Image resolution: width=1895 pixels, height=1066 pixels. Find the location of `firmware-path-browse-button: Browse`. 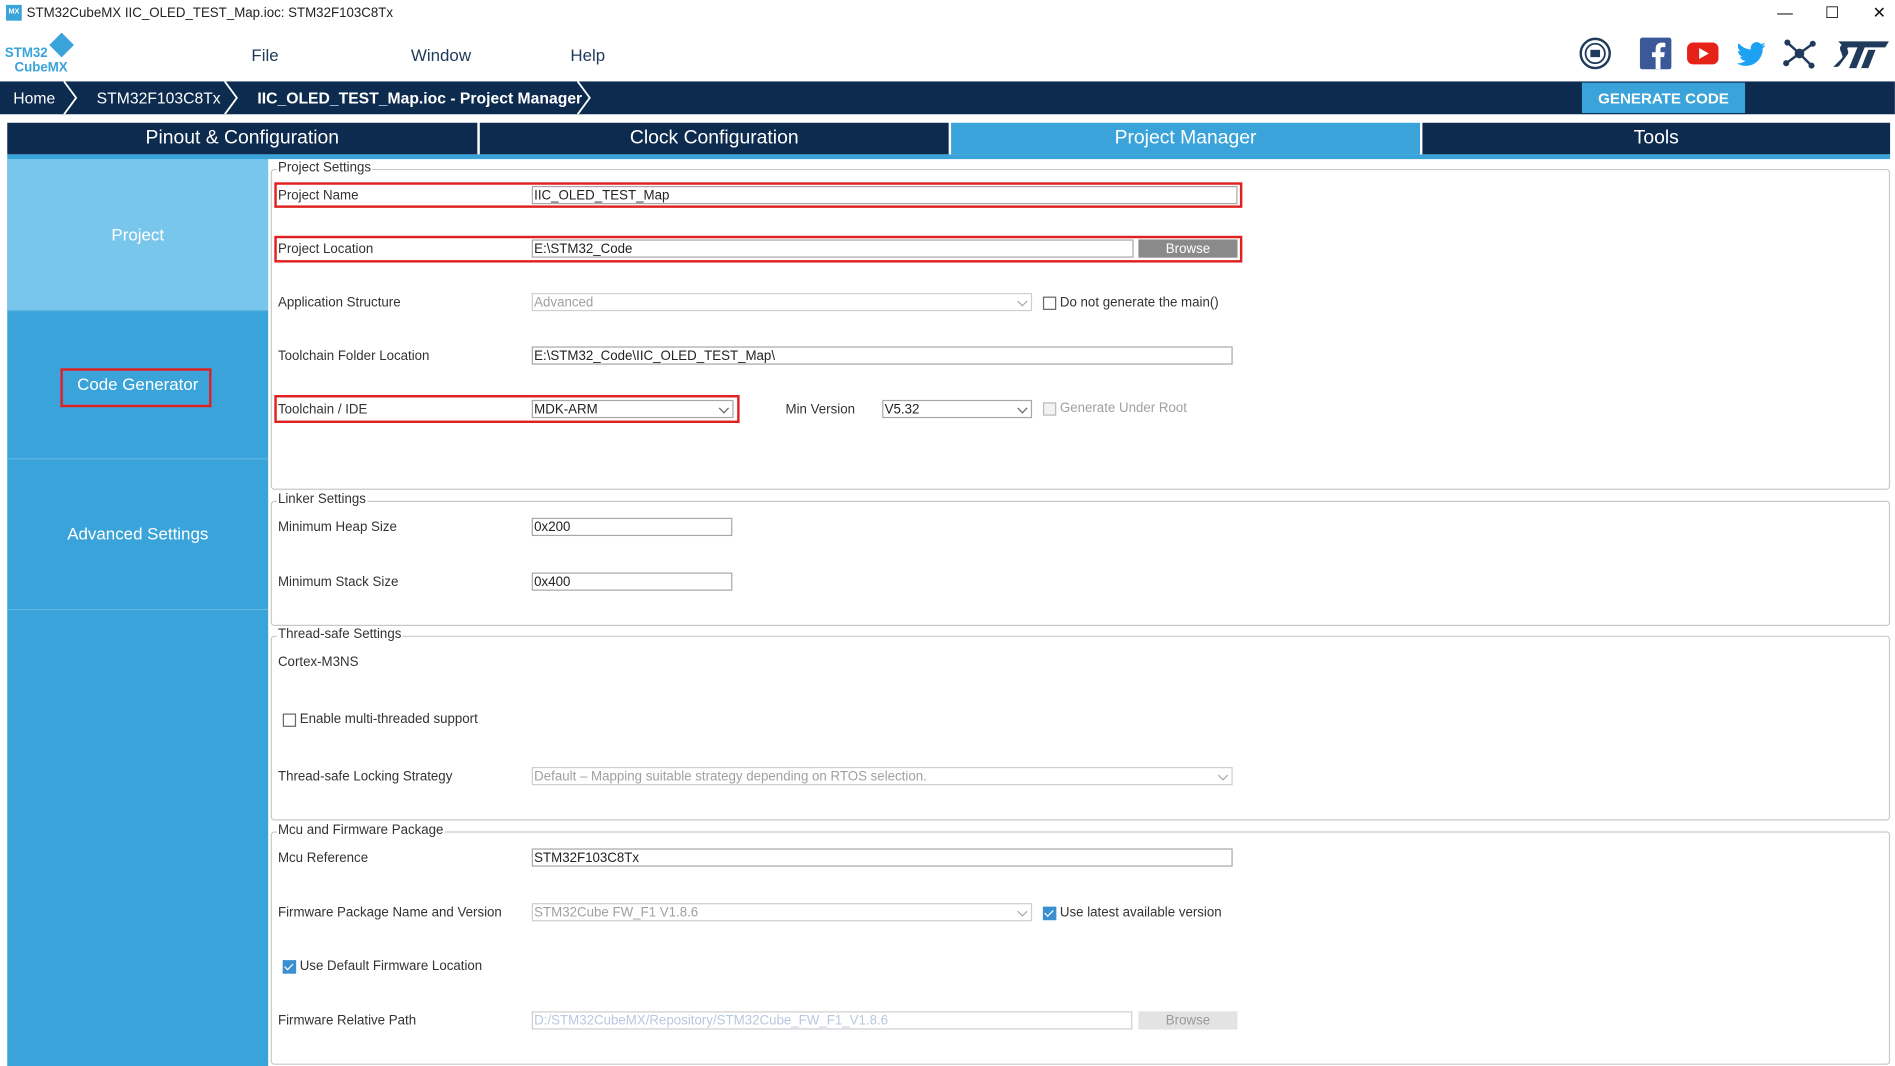

firmware-path-browse-button: Browse is located at coordinates (1188, 1020).